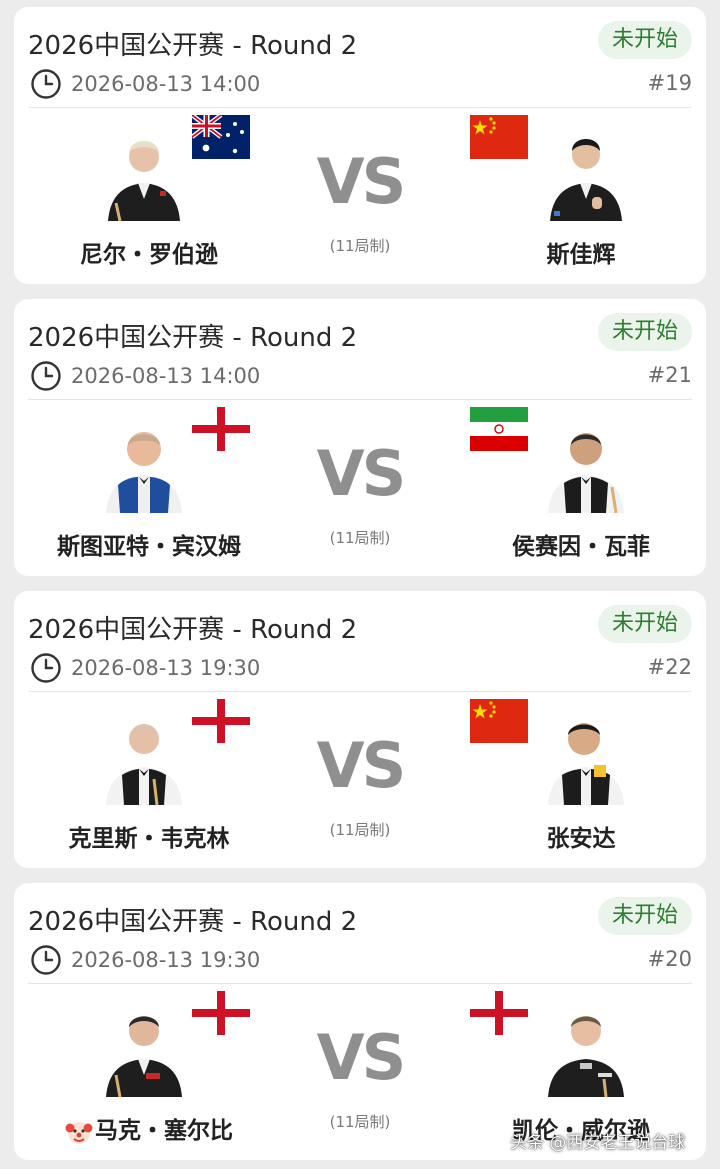 The height and width of the screenshot is (1169, 720). What do you see at coordinates (499, 429) in the screenshot?
I see `iran-flag-icon` at bounding box center [499, 429].